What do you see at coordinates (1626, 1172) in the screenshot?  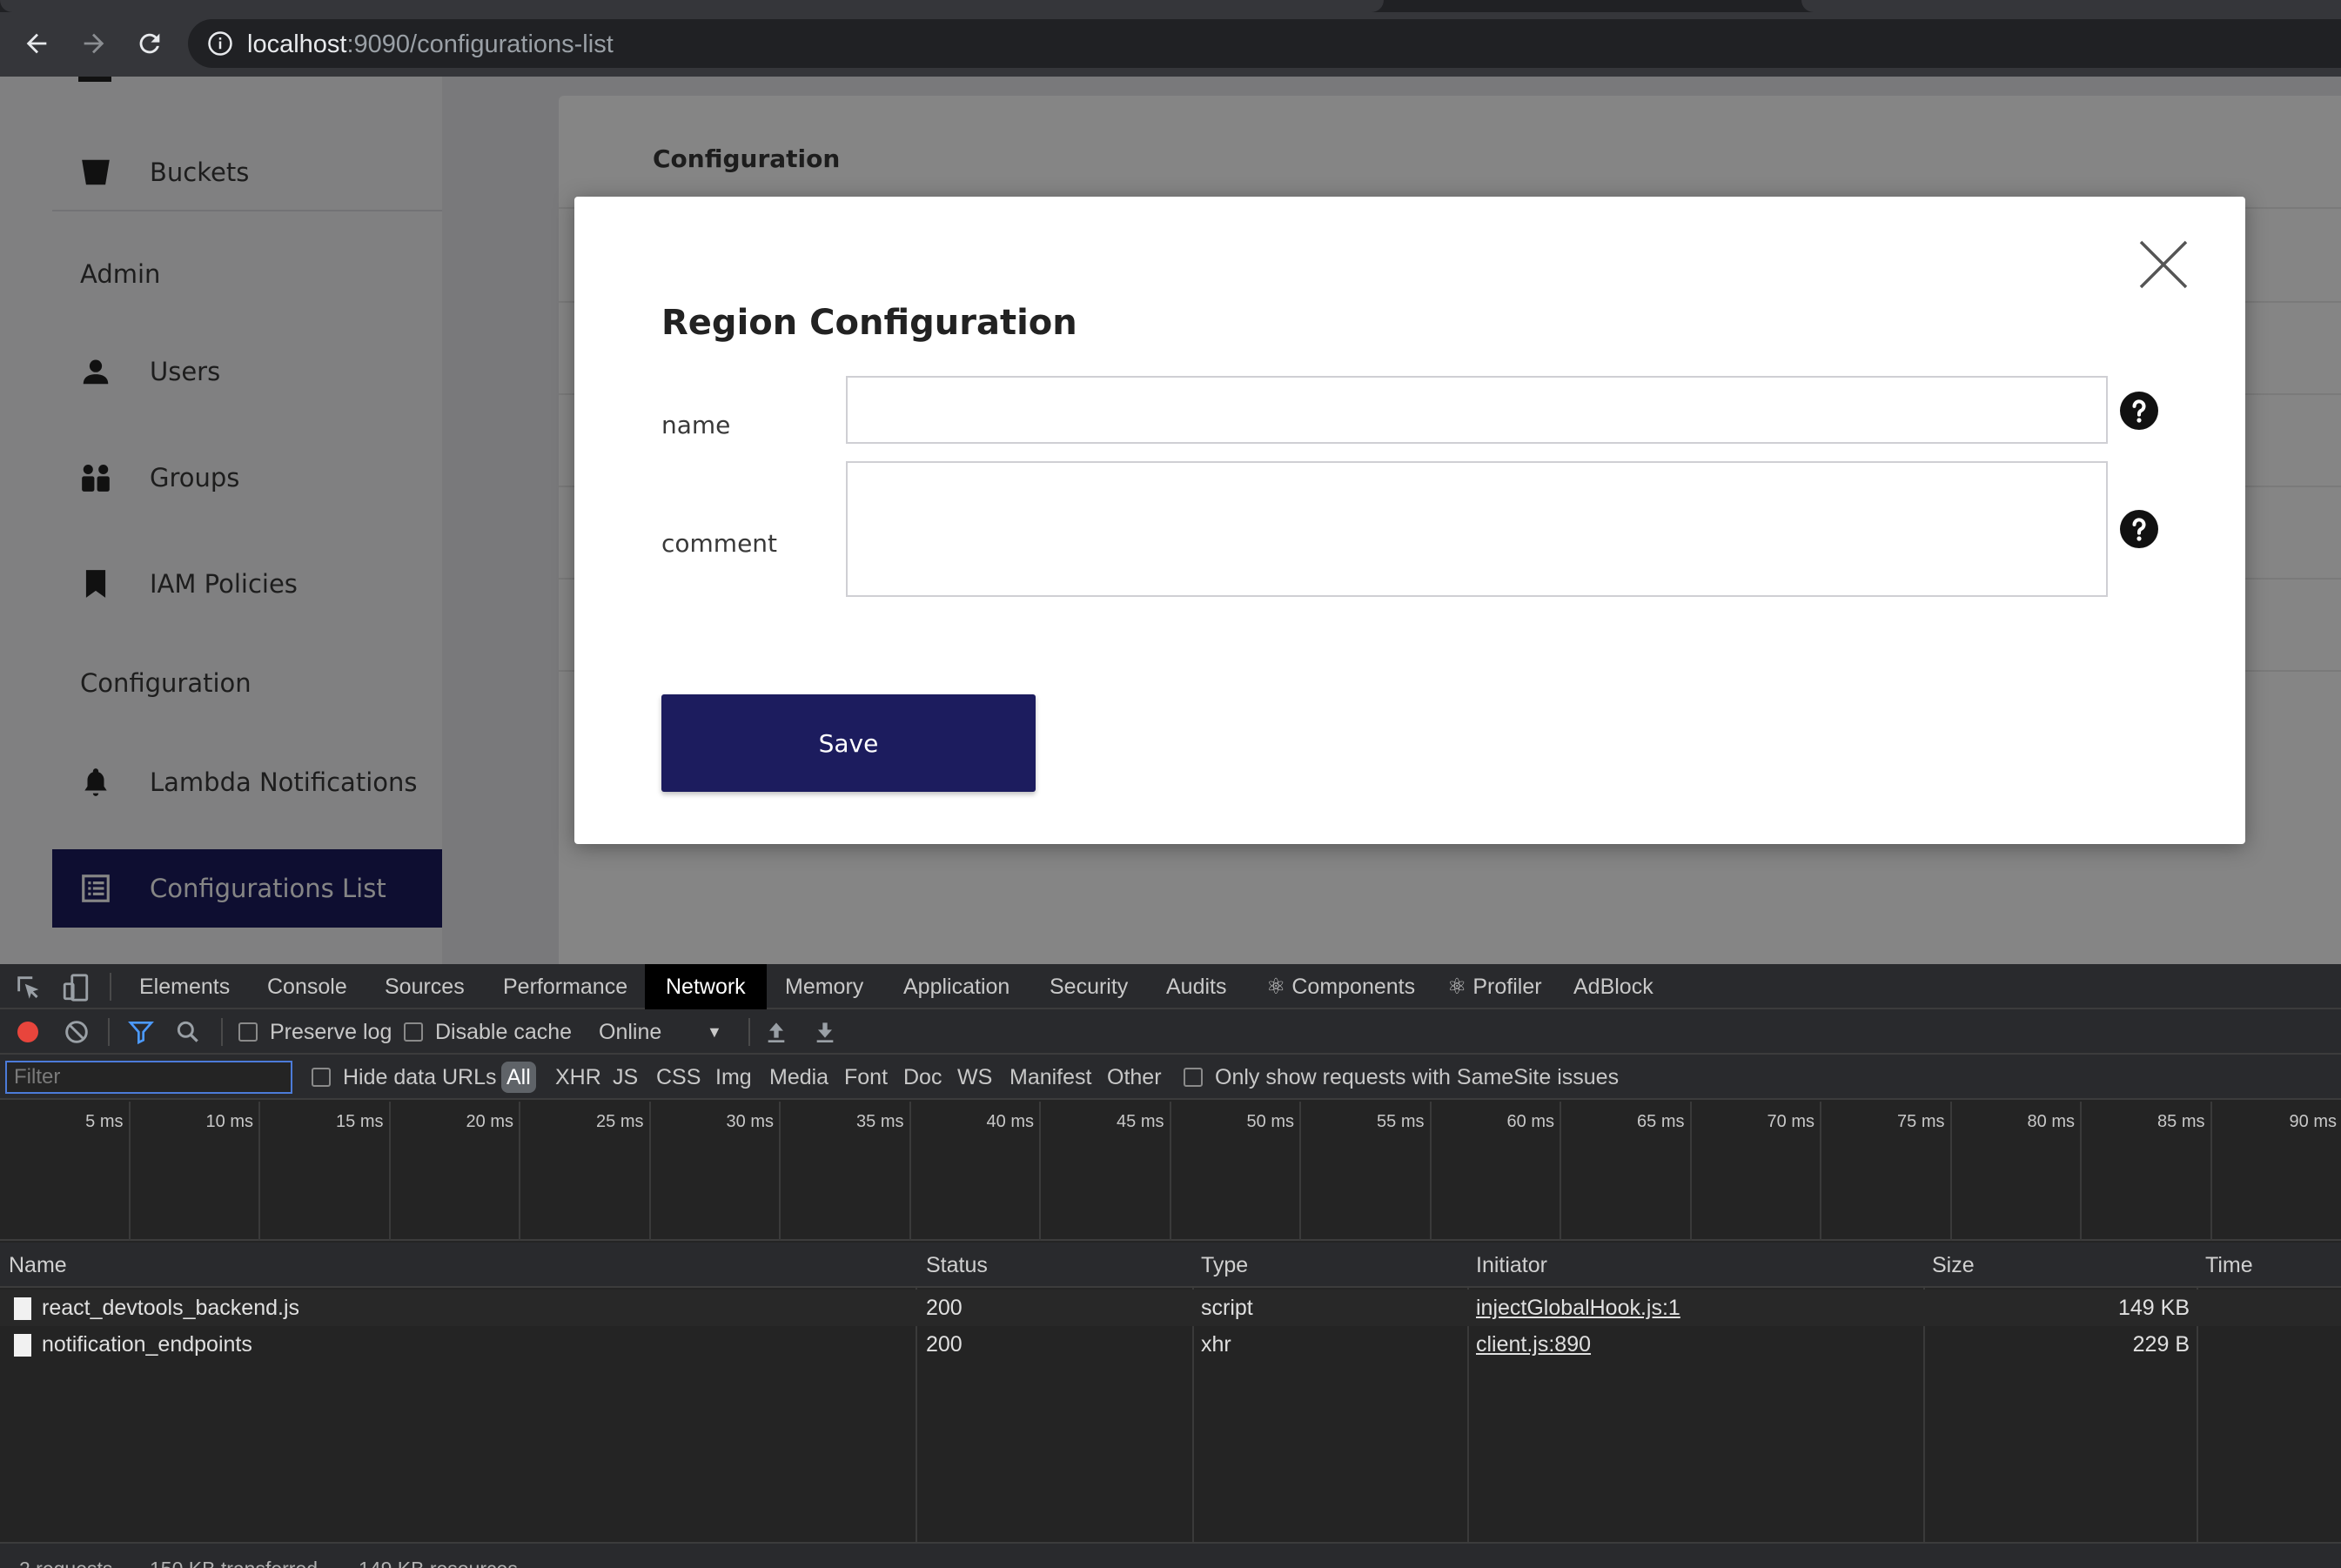 I see `timeline-tick: 65 ms` at bounding box center [1626, 1172].